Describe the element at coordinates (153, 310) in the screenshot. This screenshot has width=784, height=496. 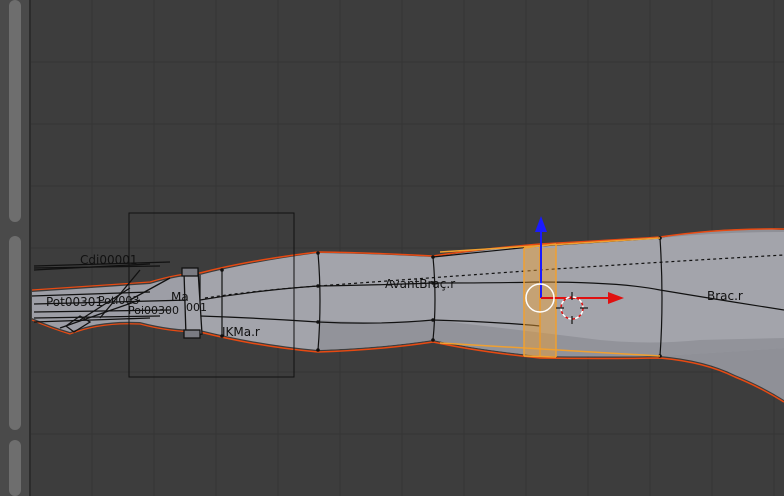
I see `finger-label-bottom: Poi00300` at that location.